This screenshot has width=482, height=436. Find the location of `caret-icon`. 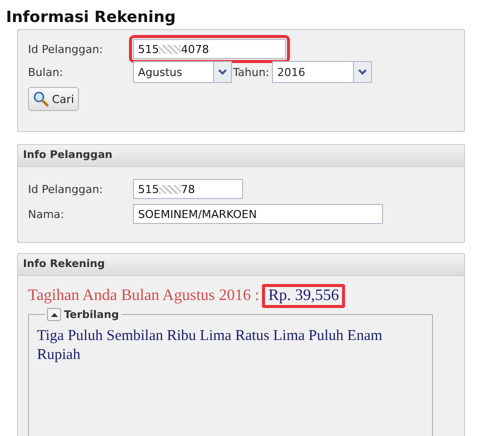

caret-icon is located at coordinates (54, 314).